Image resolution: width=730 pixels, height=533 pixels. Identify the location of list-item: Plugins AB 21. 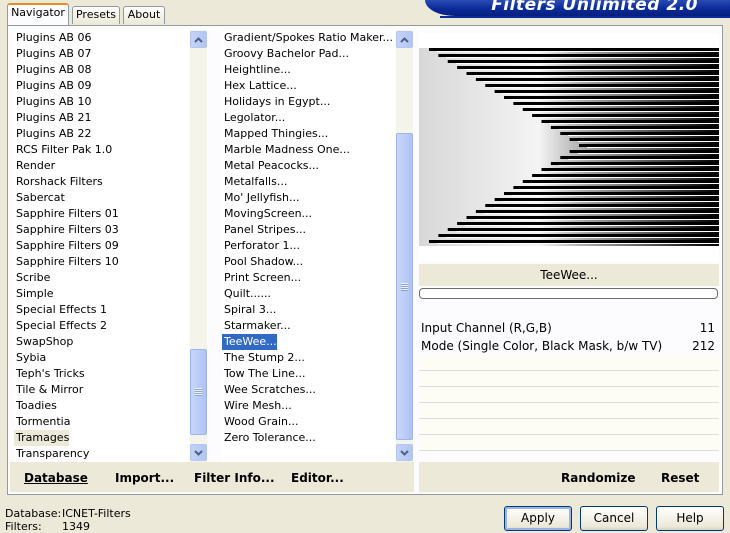
(52, 118).